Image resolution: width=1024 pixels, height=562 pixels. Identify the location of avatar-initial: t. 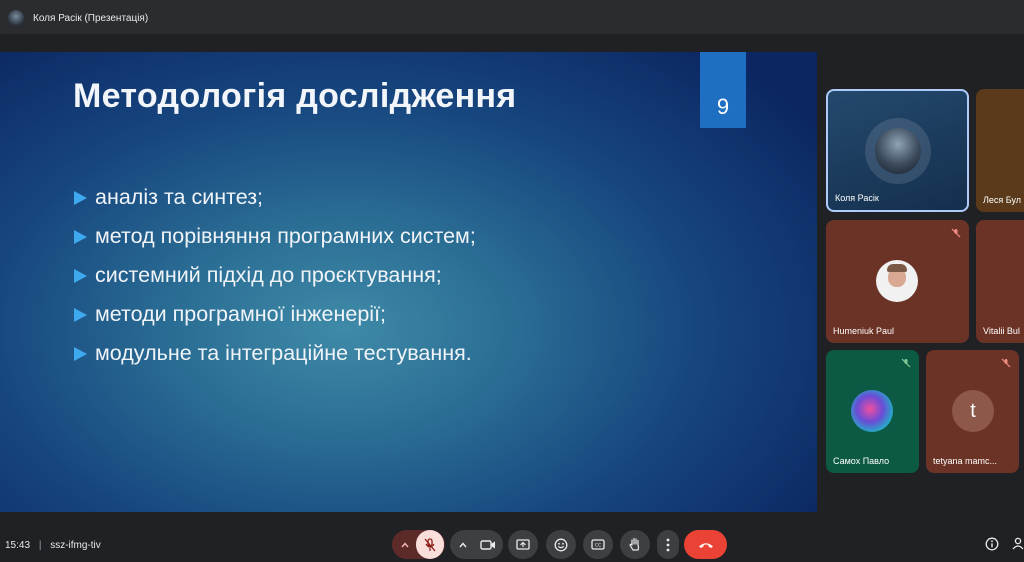
(973, 410).